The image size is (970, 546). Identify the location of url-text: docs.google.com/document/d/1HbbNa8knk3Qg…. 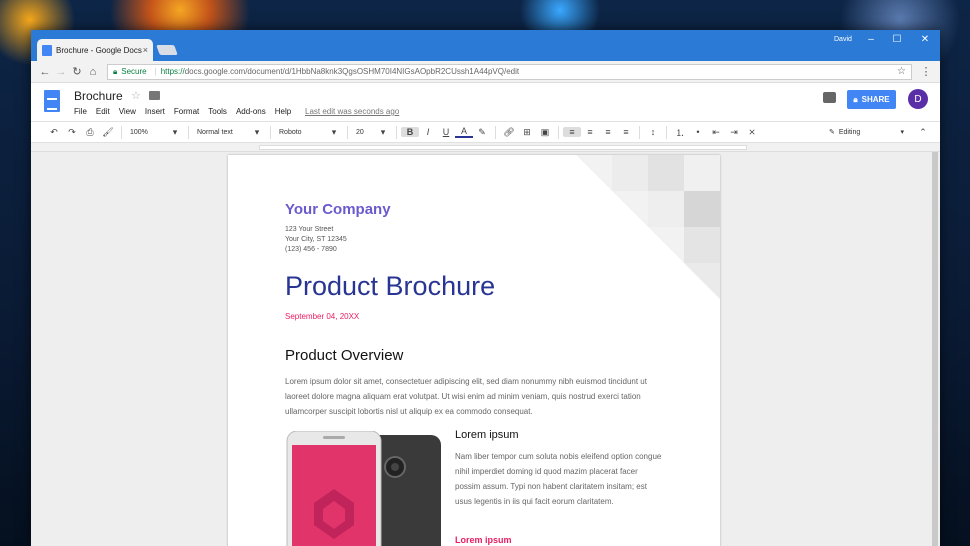
(352, 71).